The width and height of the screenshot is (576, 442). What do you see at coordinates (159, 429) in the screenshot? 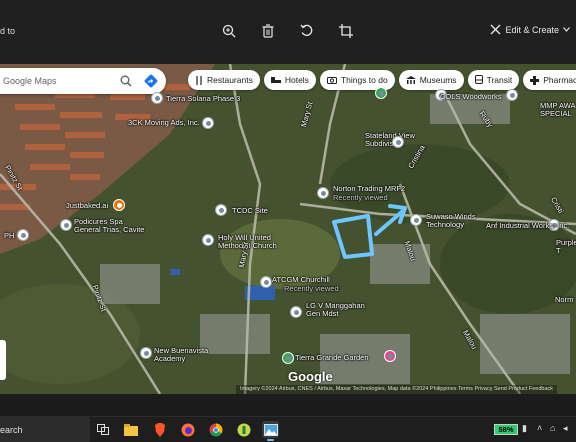
I see `brave-icon` at bounding box center [159, 429].